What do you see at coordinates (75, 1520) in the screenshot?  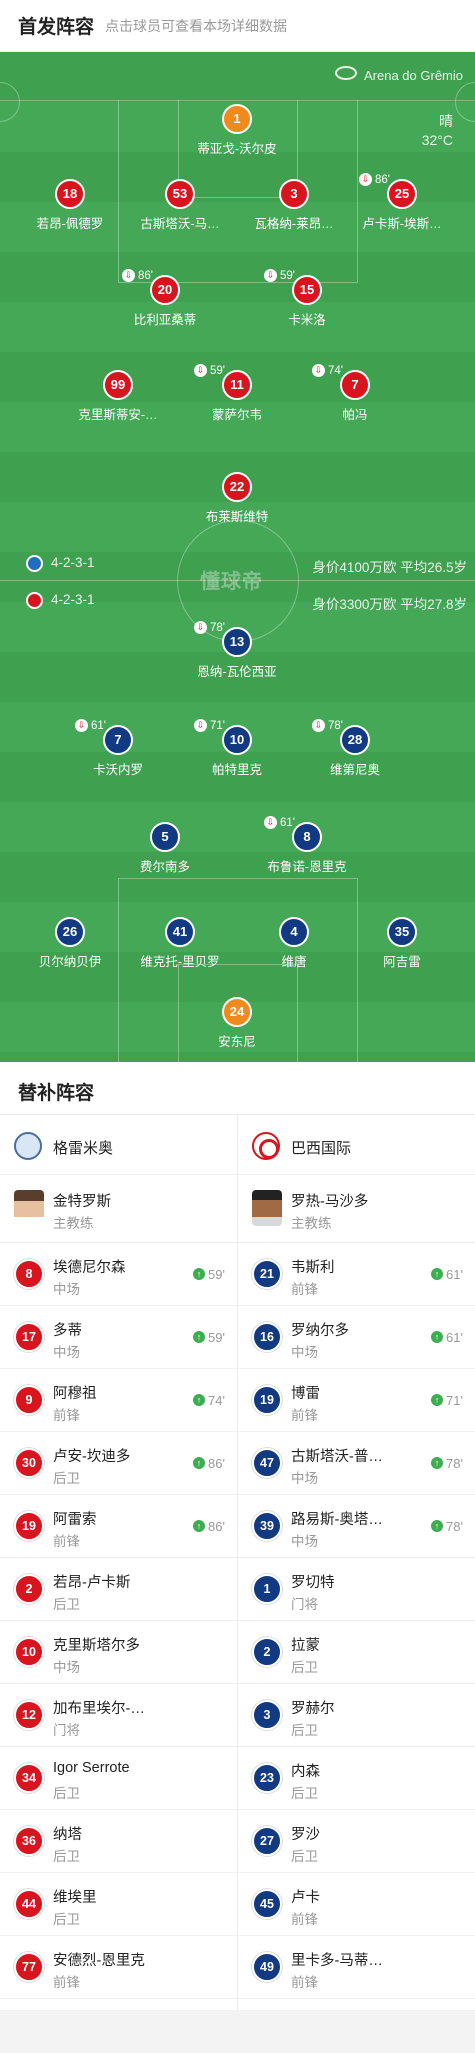 I see `substitute-name: 阿雷索` at bounding box center [75, 1520].